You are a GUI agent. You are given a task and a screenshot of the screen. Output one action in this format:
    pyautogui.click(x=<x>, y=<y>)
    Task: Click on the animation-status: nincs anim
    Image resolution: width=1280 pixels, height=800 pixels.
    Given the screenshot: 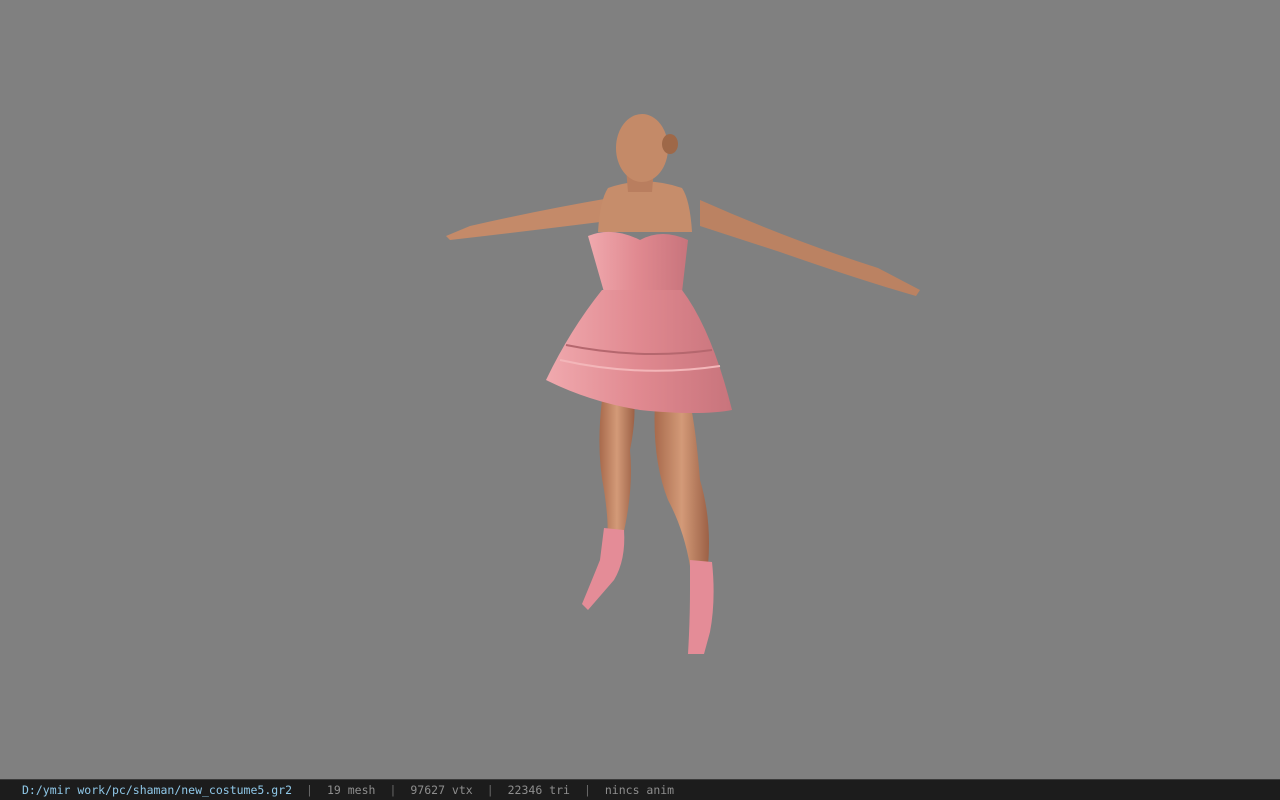 What is the action you would take?
    pyautogui.click(x=639, y=790)
    